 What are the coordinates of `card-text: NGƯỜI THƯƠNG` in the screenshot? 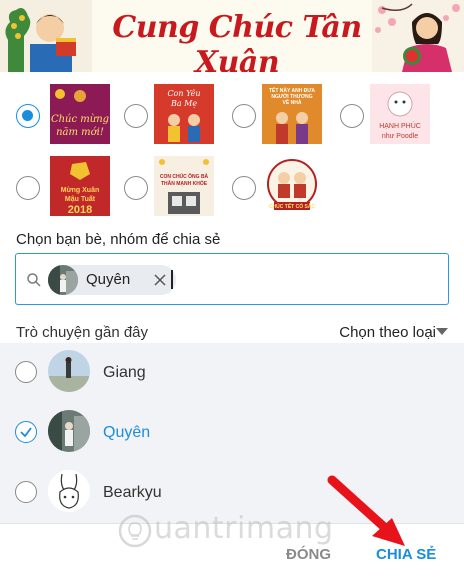 It's located at (291, 96).